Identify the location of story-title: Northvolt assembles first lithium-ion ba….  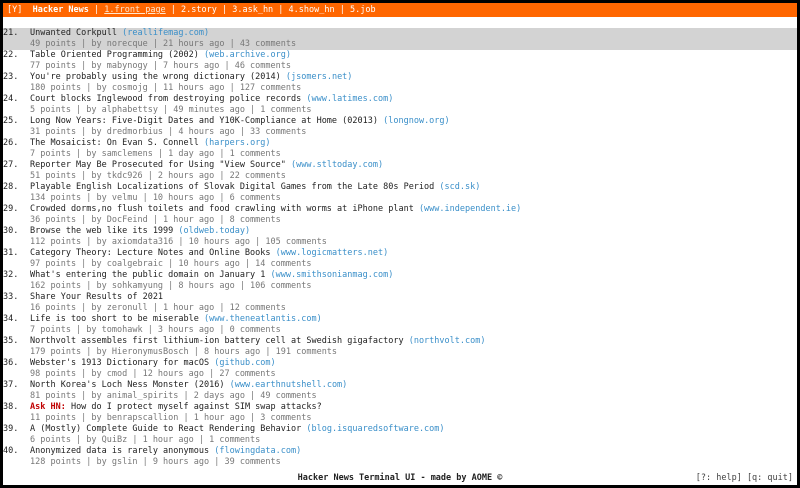
(217, 341).